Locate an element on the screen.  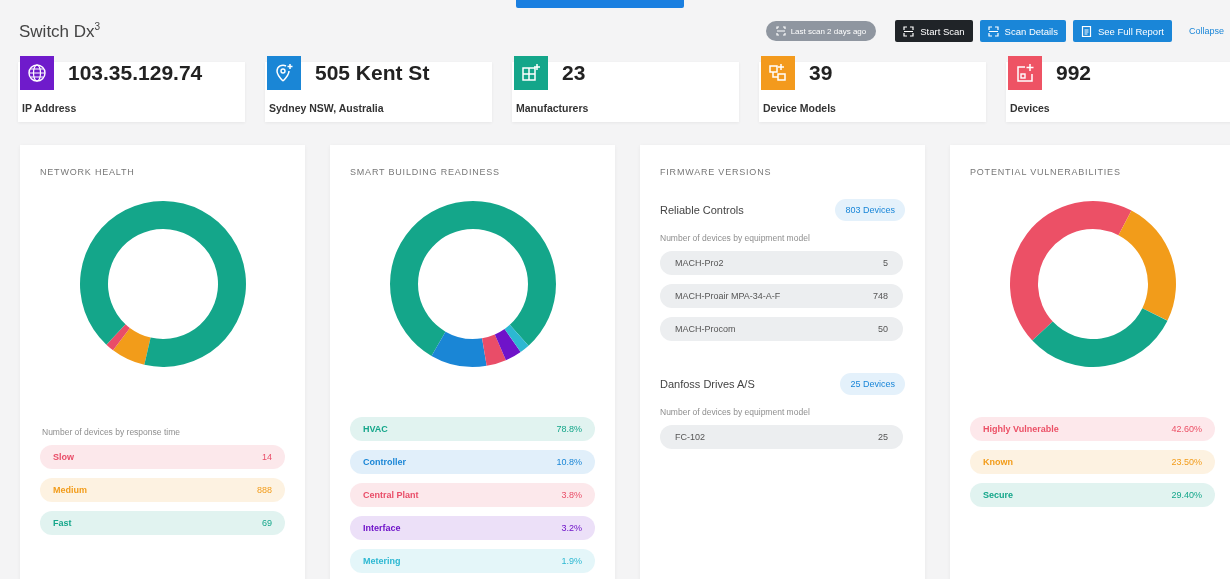
model-name: FC-102 is located at coordinates (690, 437).